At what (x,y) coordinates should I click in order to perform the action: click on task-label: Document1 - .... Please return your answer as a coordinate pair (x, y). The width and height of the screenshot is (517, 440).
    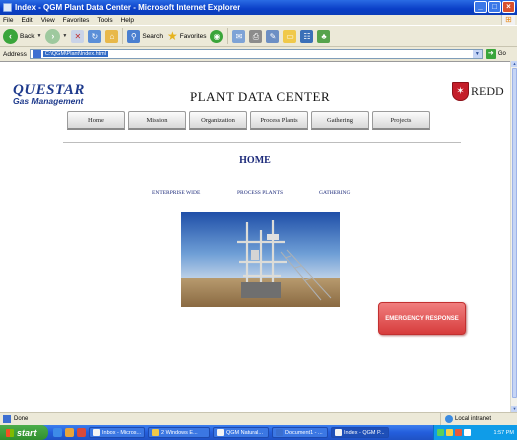
    Looking at the image, I should click on (304, 432).